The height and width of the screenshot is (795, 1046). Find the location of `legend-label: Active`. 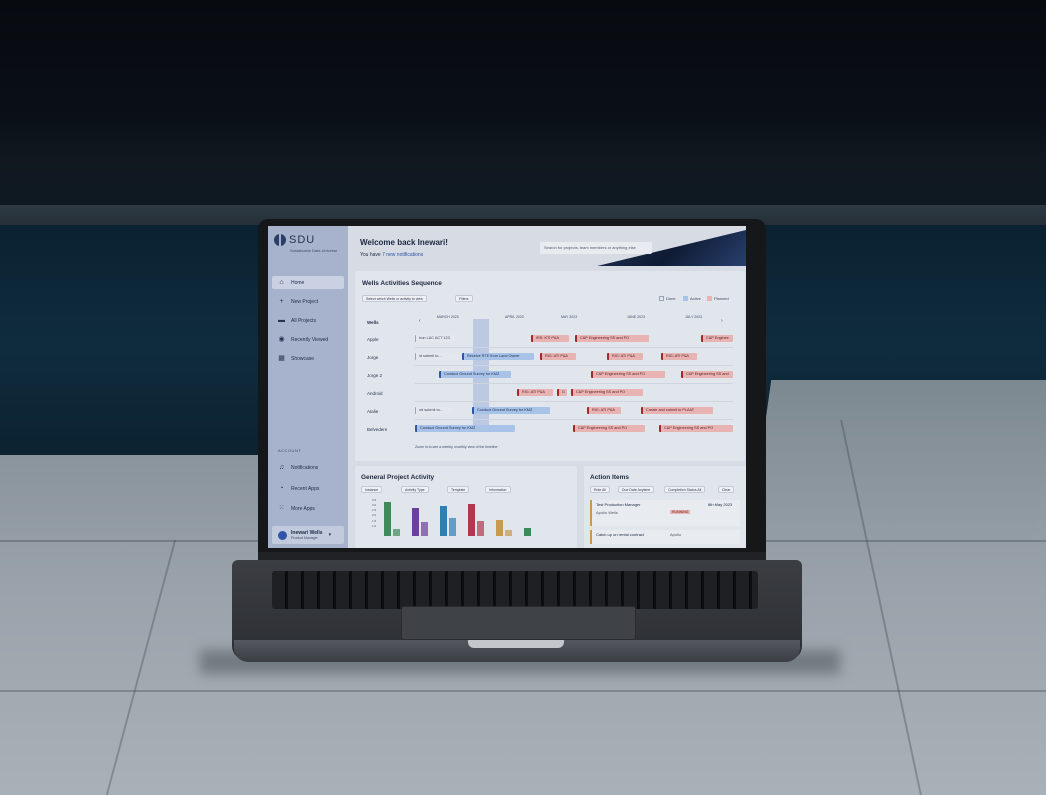

legend-label: Active is located at coordinates (695, 298).